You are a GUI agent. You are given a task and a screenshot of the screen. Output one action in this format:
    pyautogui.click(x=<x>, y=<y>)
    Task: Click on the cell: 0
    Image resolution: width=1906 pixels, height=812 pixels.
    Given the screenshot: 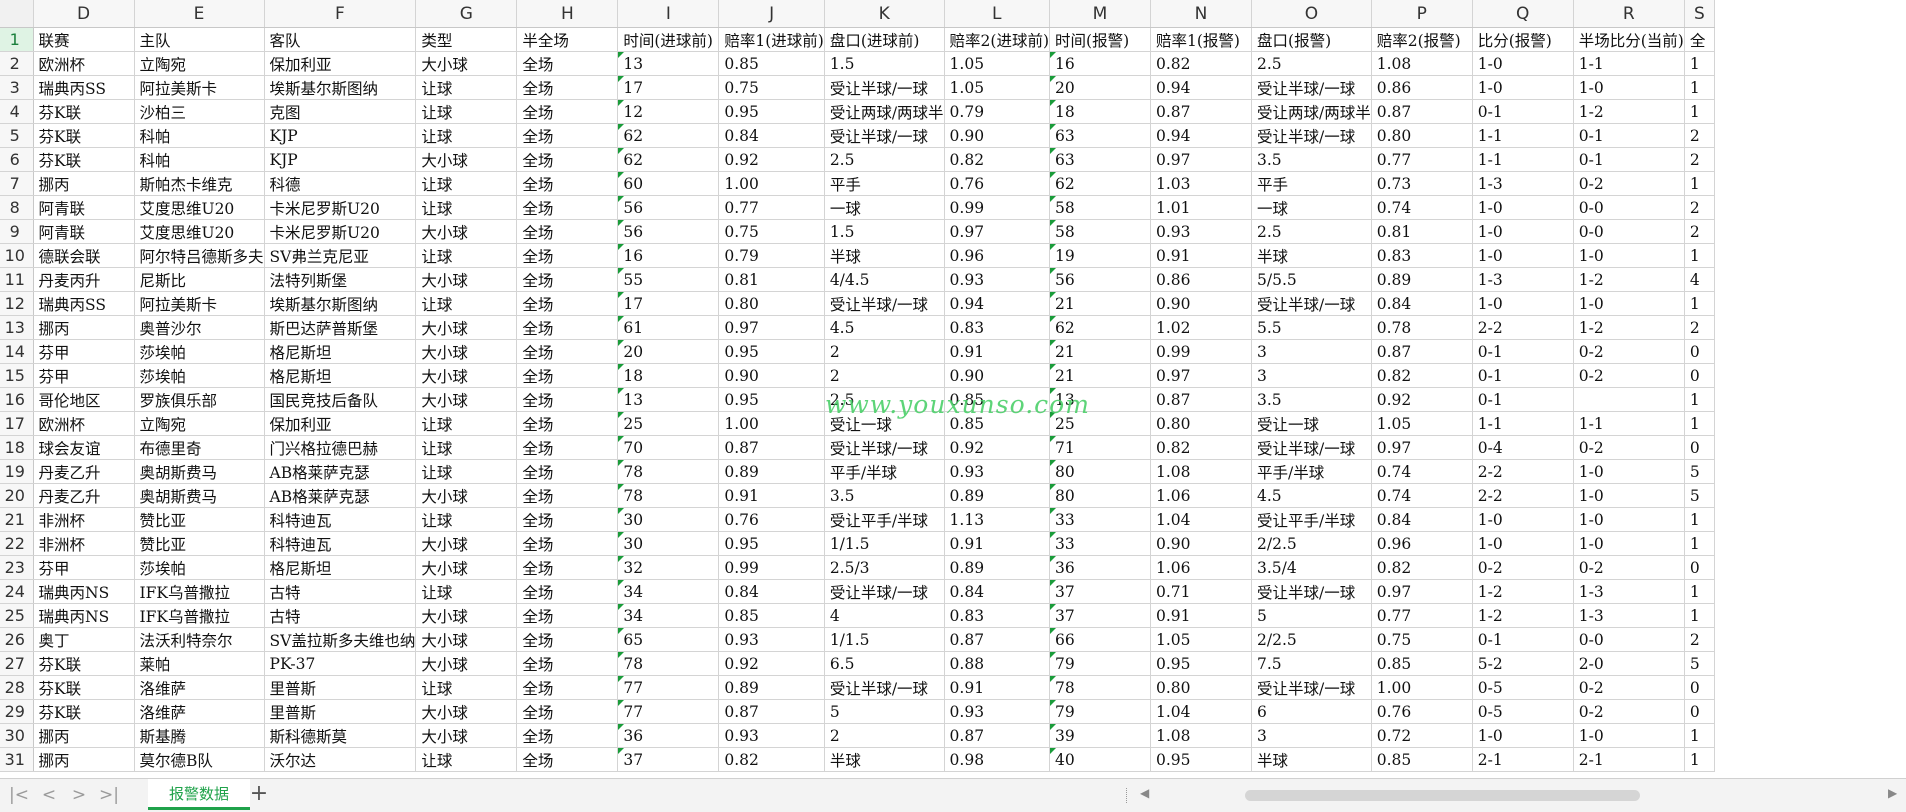 What is the action you would take?
    pyautogui.click(x=1699, y=687)
    